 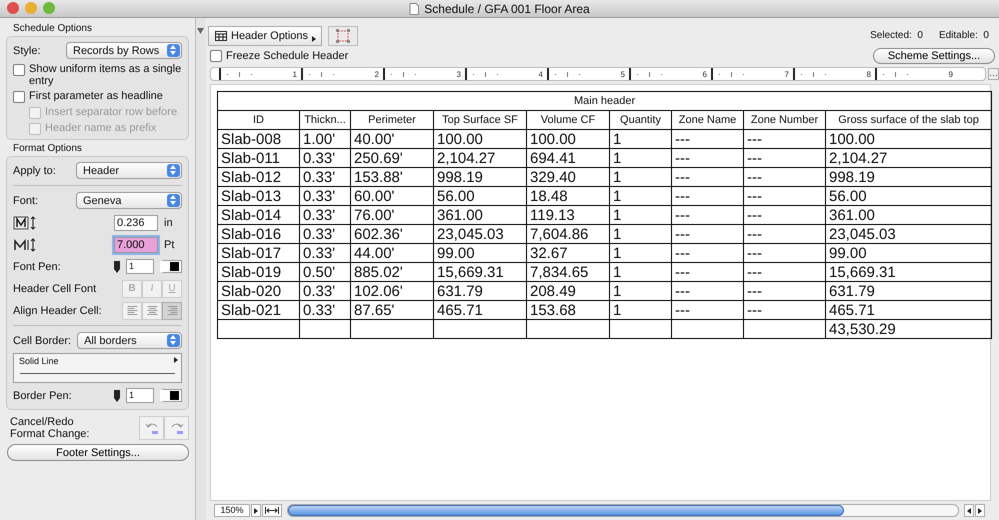 I want to click on group-title: Schedule Options, so click(x=52, y=29).